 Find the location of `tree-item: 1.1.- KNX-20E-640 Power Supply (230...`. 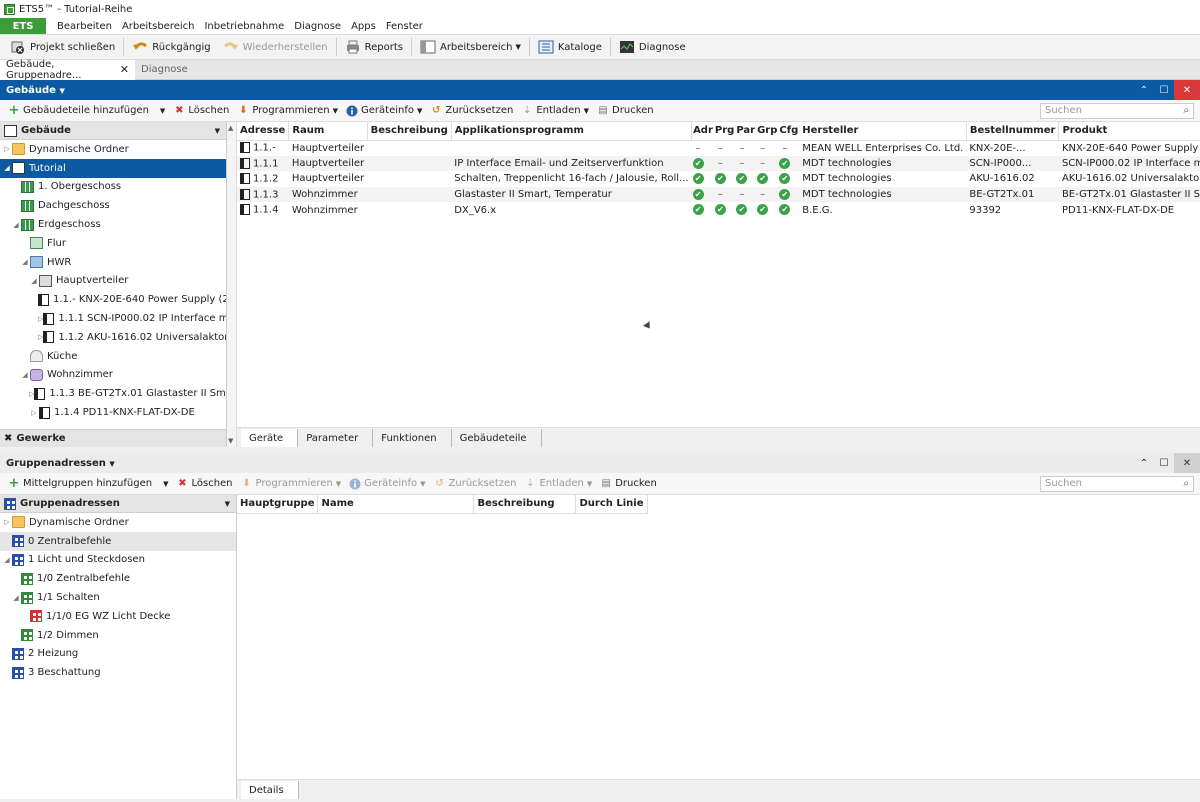

tree-item: 1.1.- KNX-20E-640 Power Supply (230... is located at coordinates (113, 299).